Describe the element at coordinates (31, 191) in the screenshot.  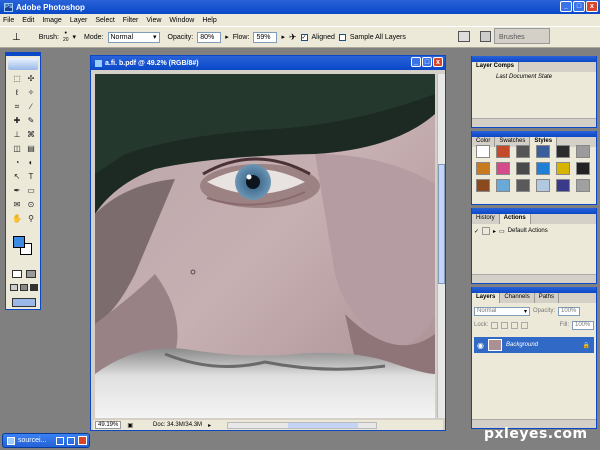
I see `shape-tool-icon: ▭` at that location.